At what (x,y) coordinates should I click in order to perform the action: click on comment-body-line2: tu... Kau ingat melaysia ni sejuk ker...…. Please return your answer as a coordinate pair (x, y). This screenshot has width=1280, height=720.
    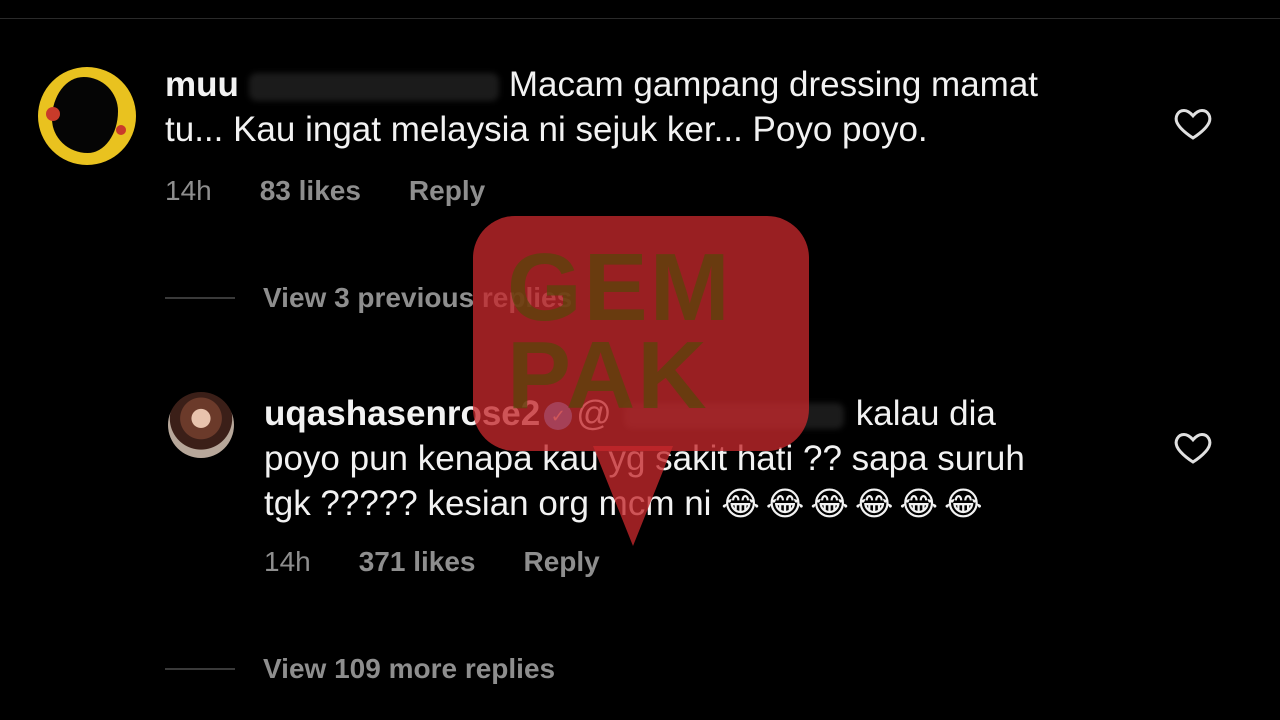
    Looking at the image, I should click on (546, 129).